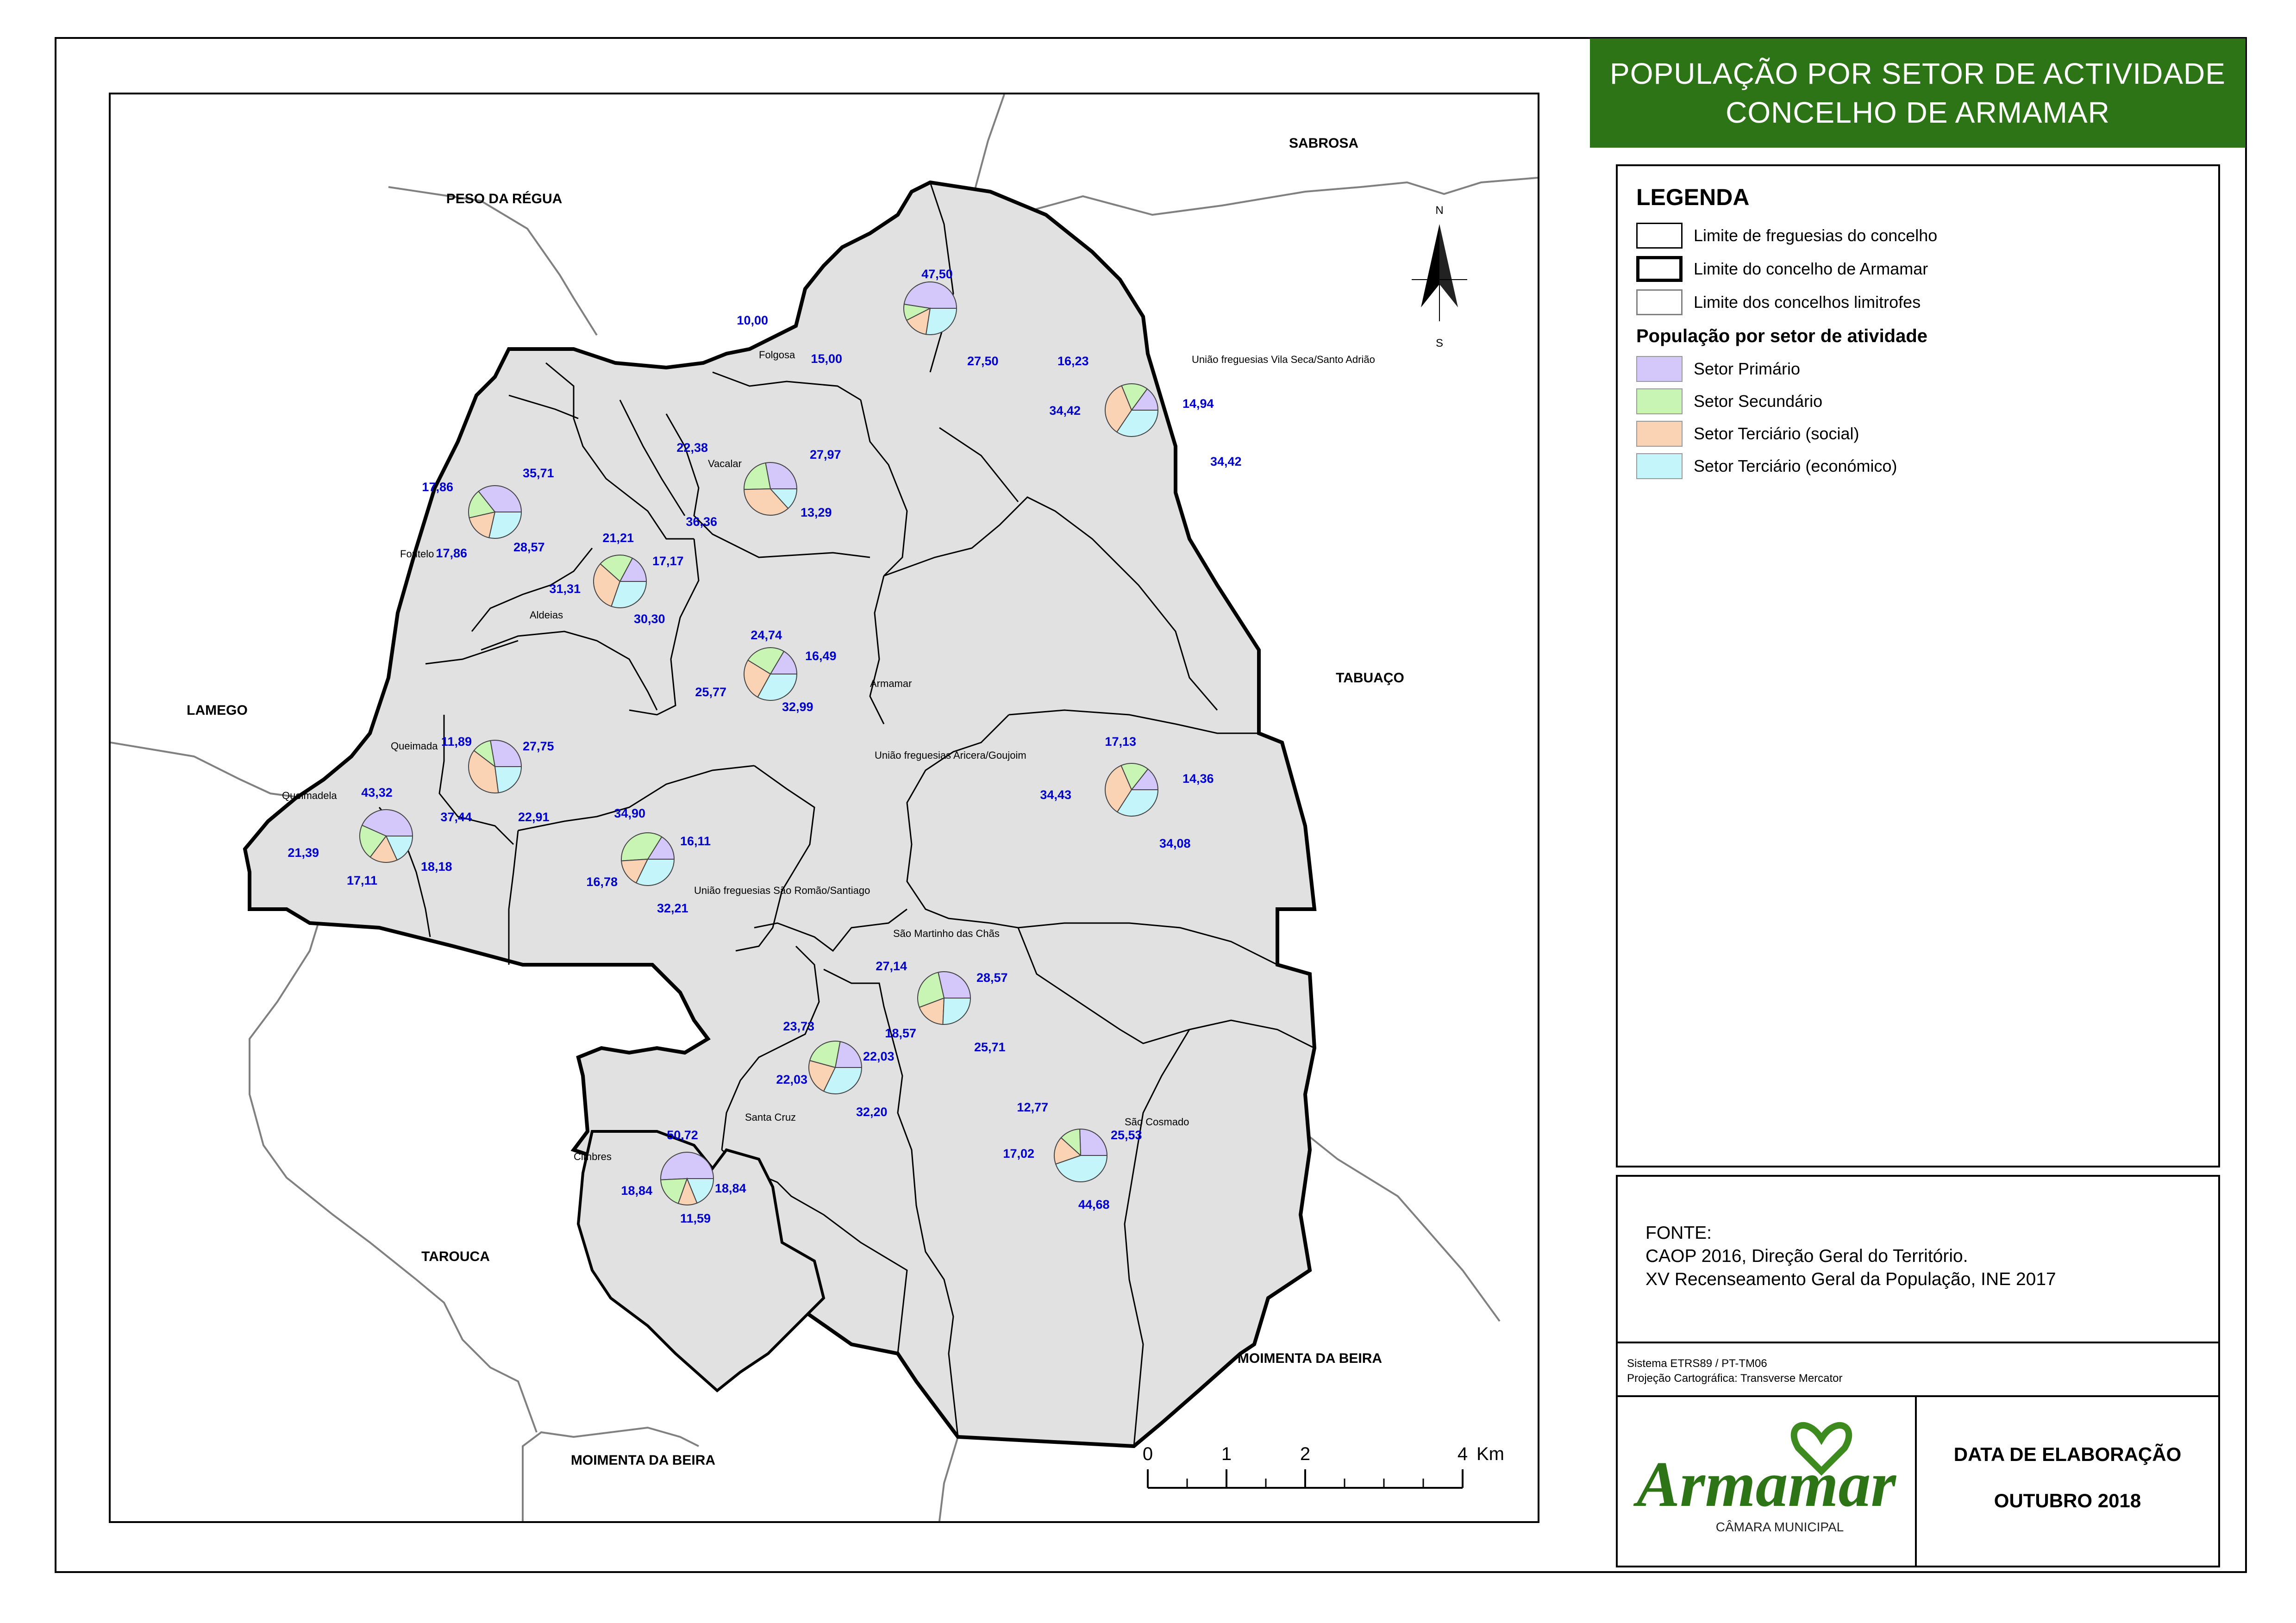  I want to click on scale-label-2: 2, so click(1305, 1454).